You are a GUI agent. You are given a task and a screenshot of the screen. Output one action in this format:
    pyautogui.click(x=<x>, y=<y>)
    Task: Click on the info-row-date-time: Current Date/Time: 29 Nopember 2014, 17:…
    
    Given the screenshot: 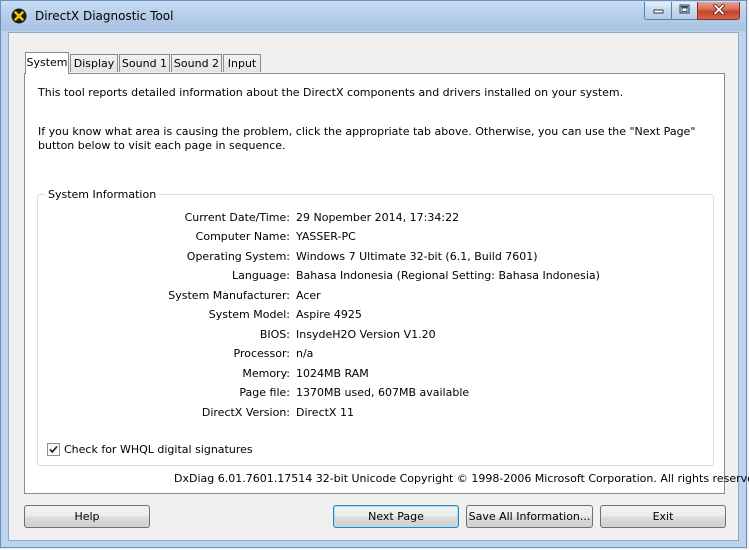 What is the action you would take?
    pyautogui.click(x=373, y=219)
    